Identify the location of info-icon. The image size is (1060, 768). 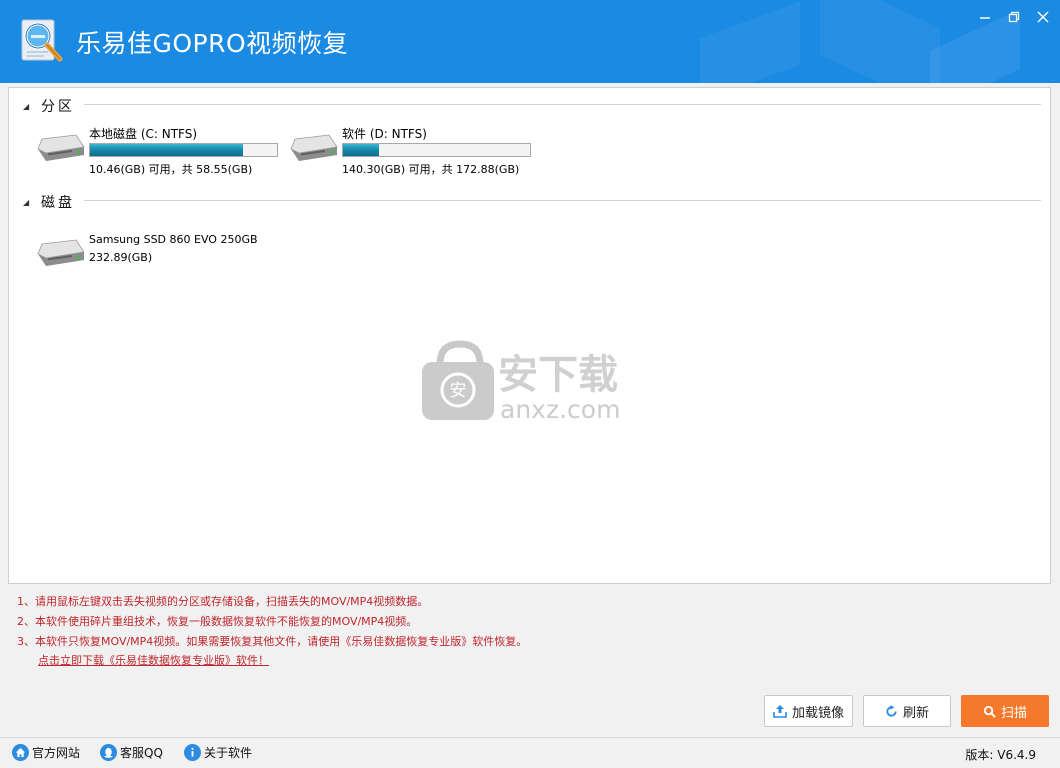
(192, 752).